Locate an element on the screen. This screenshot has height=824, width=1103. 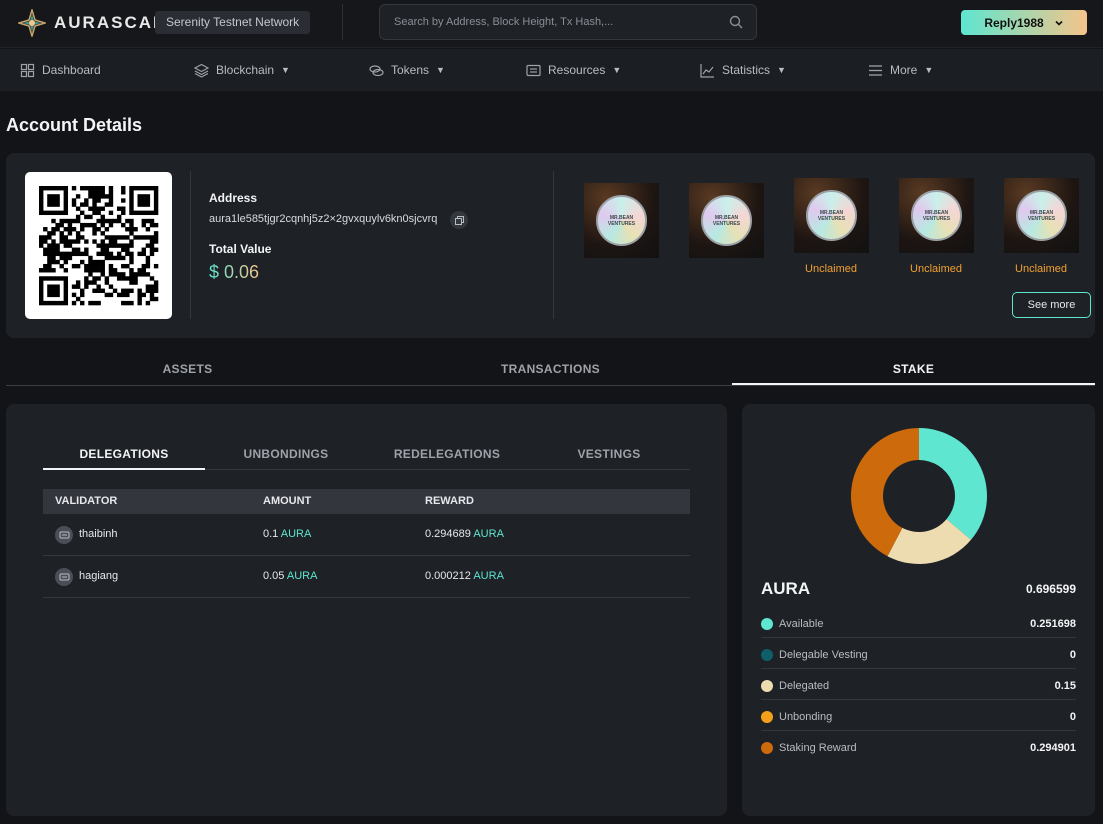
balance-title: AURA is located at coordinates (786, 588).